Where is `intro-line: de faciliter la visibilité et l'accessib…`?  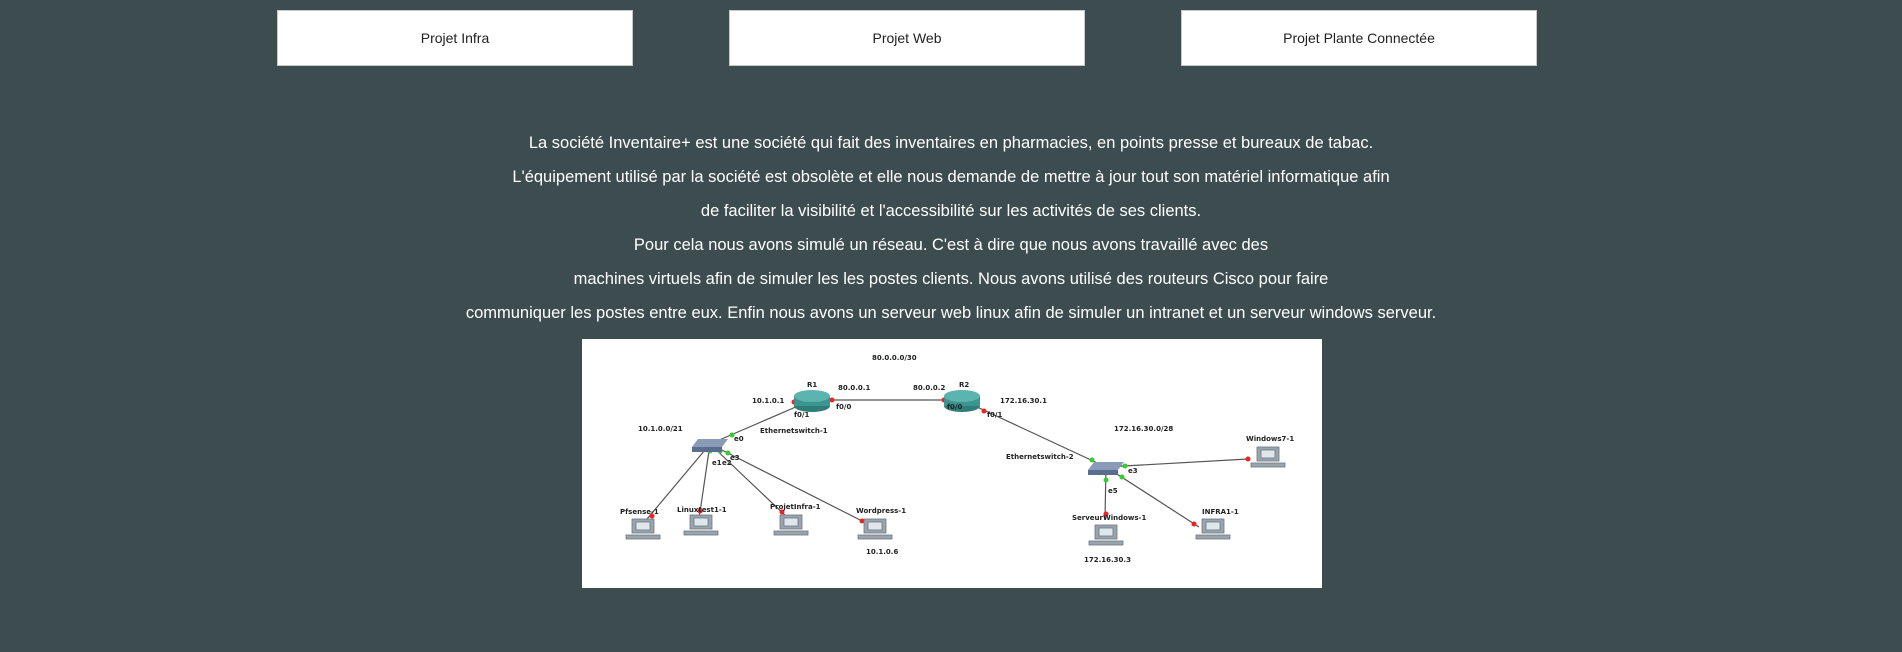
intro-line: de faciliter la visibilité et l'accessib… is located at coordinates (951, 211).